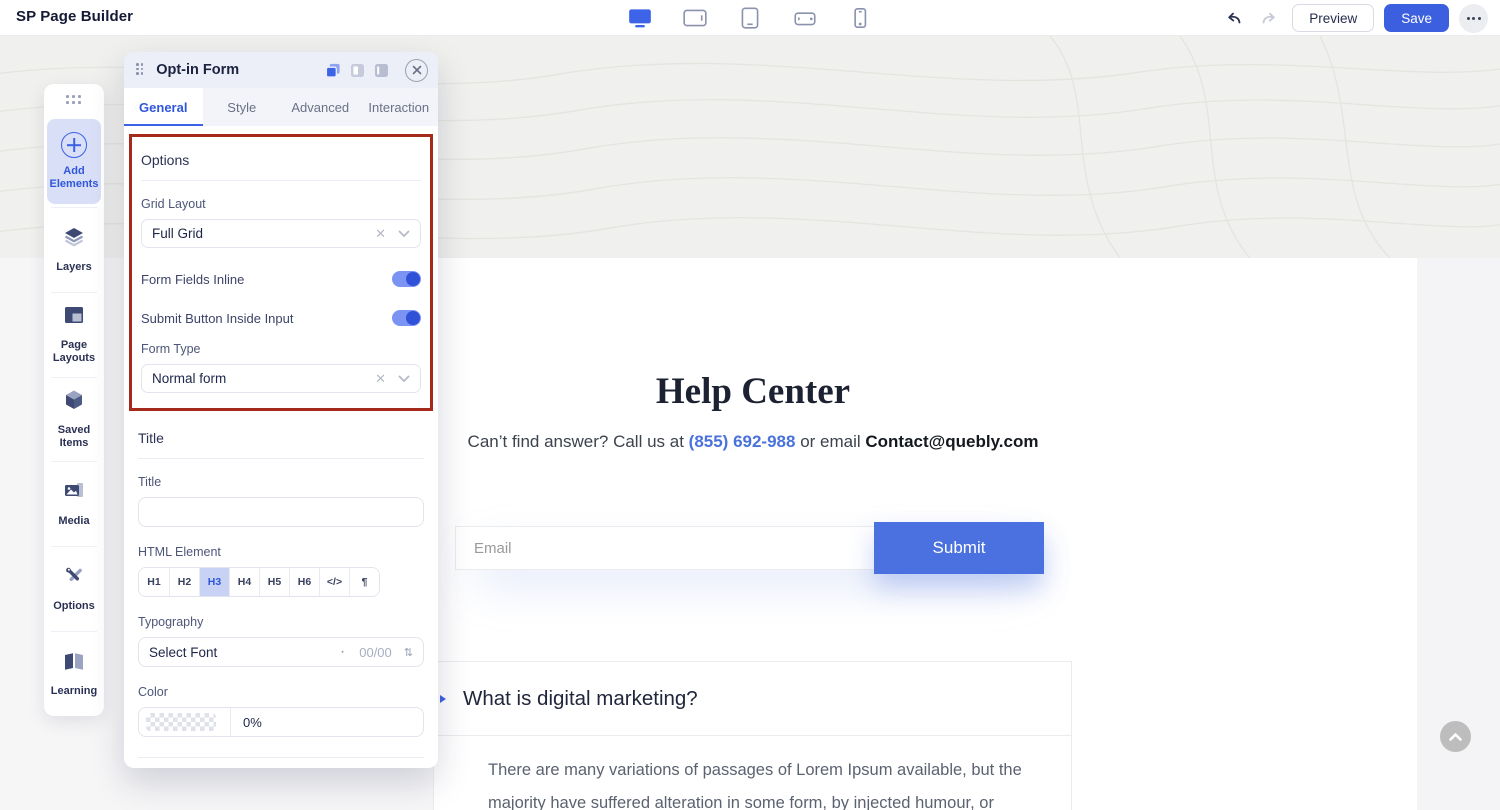 The image size is (1500, 810). Describe the element at coordinates (189, 378) in the screenshot. I see `form-type-value: Normal form` at that location.